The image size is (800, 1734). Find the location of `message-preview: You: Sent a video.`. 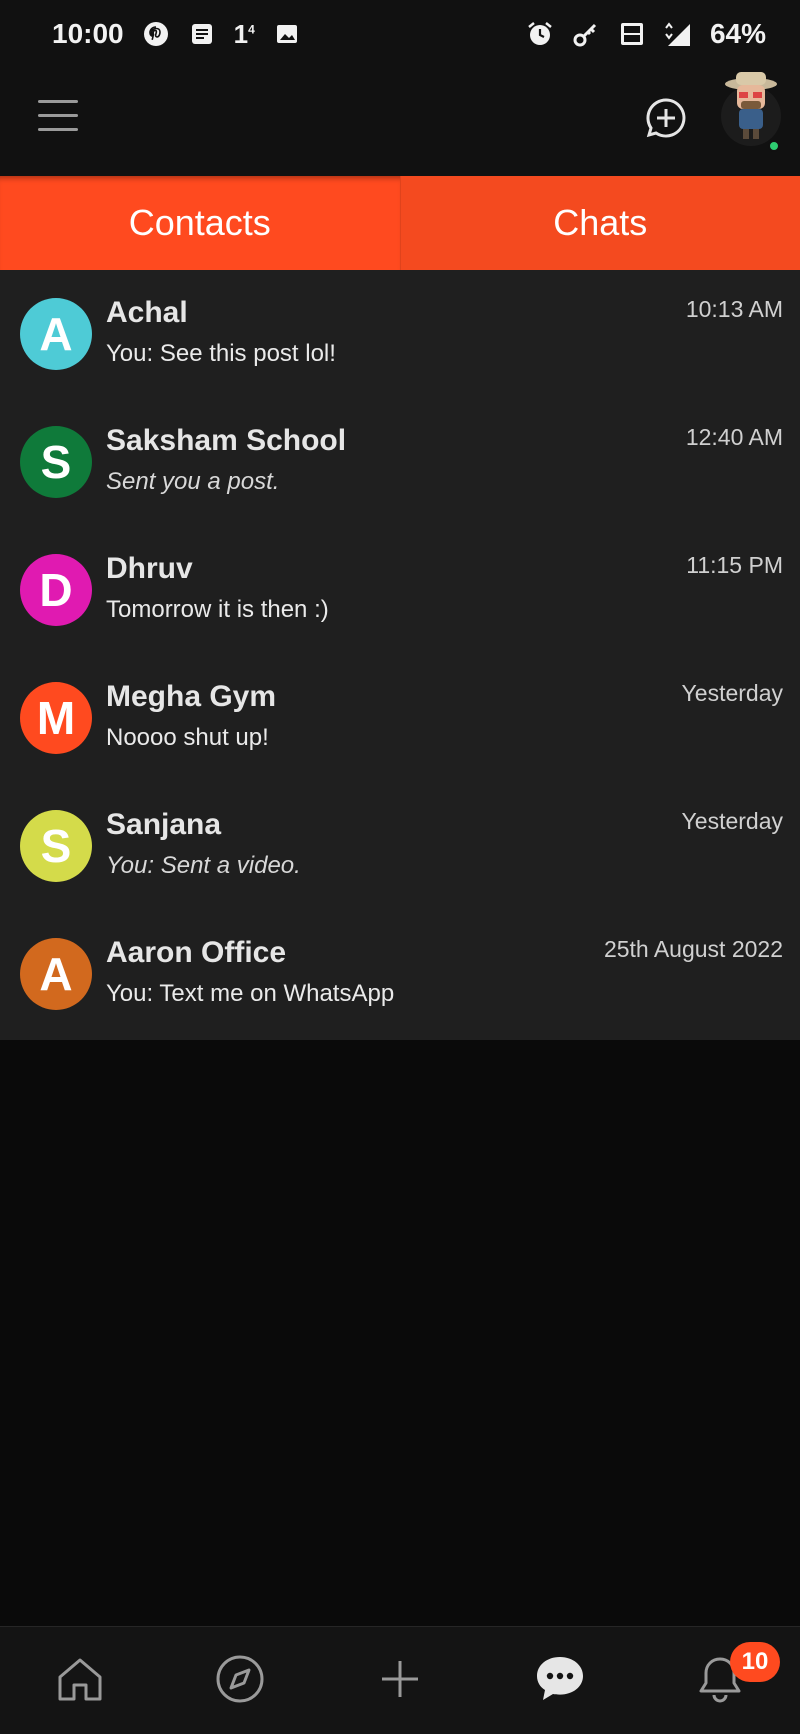

message-preview: You: Sent a video. is located at coordinates (203, 865).